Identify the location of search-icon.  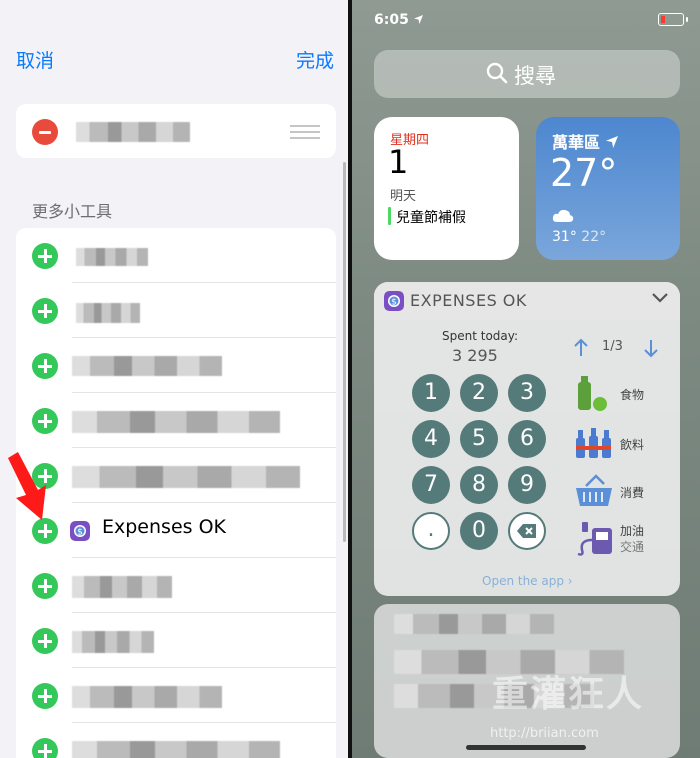
(497, 73).